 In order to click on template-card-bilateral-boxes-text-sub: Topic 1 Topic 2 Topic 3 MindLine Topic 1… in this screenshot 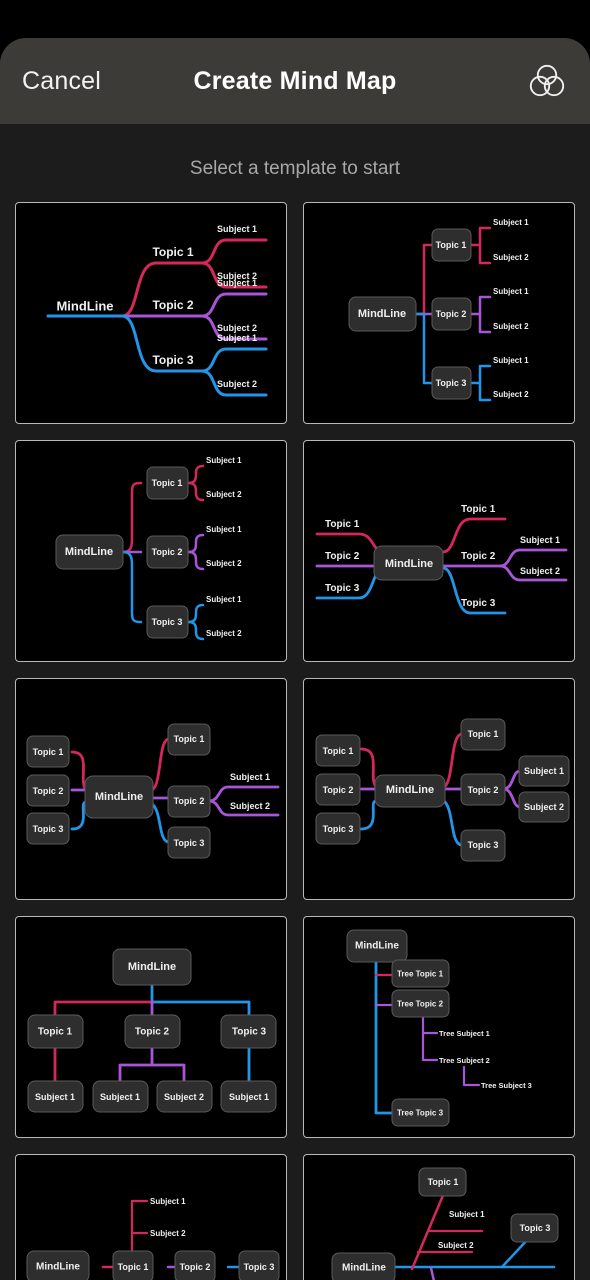, I will do `click(151, 789)`.